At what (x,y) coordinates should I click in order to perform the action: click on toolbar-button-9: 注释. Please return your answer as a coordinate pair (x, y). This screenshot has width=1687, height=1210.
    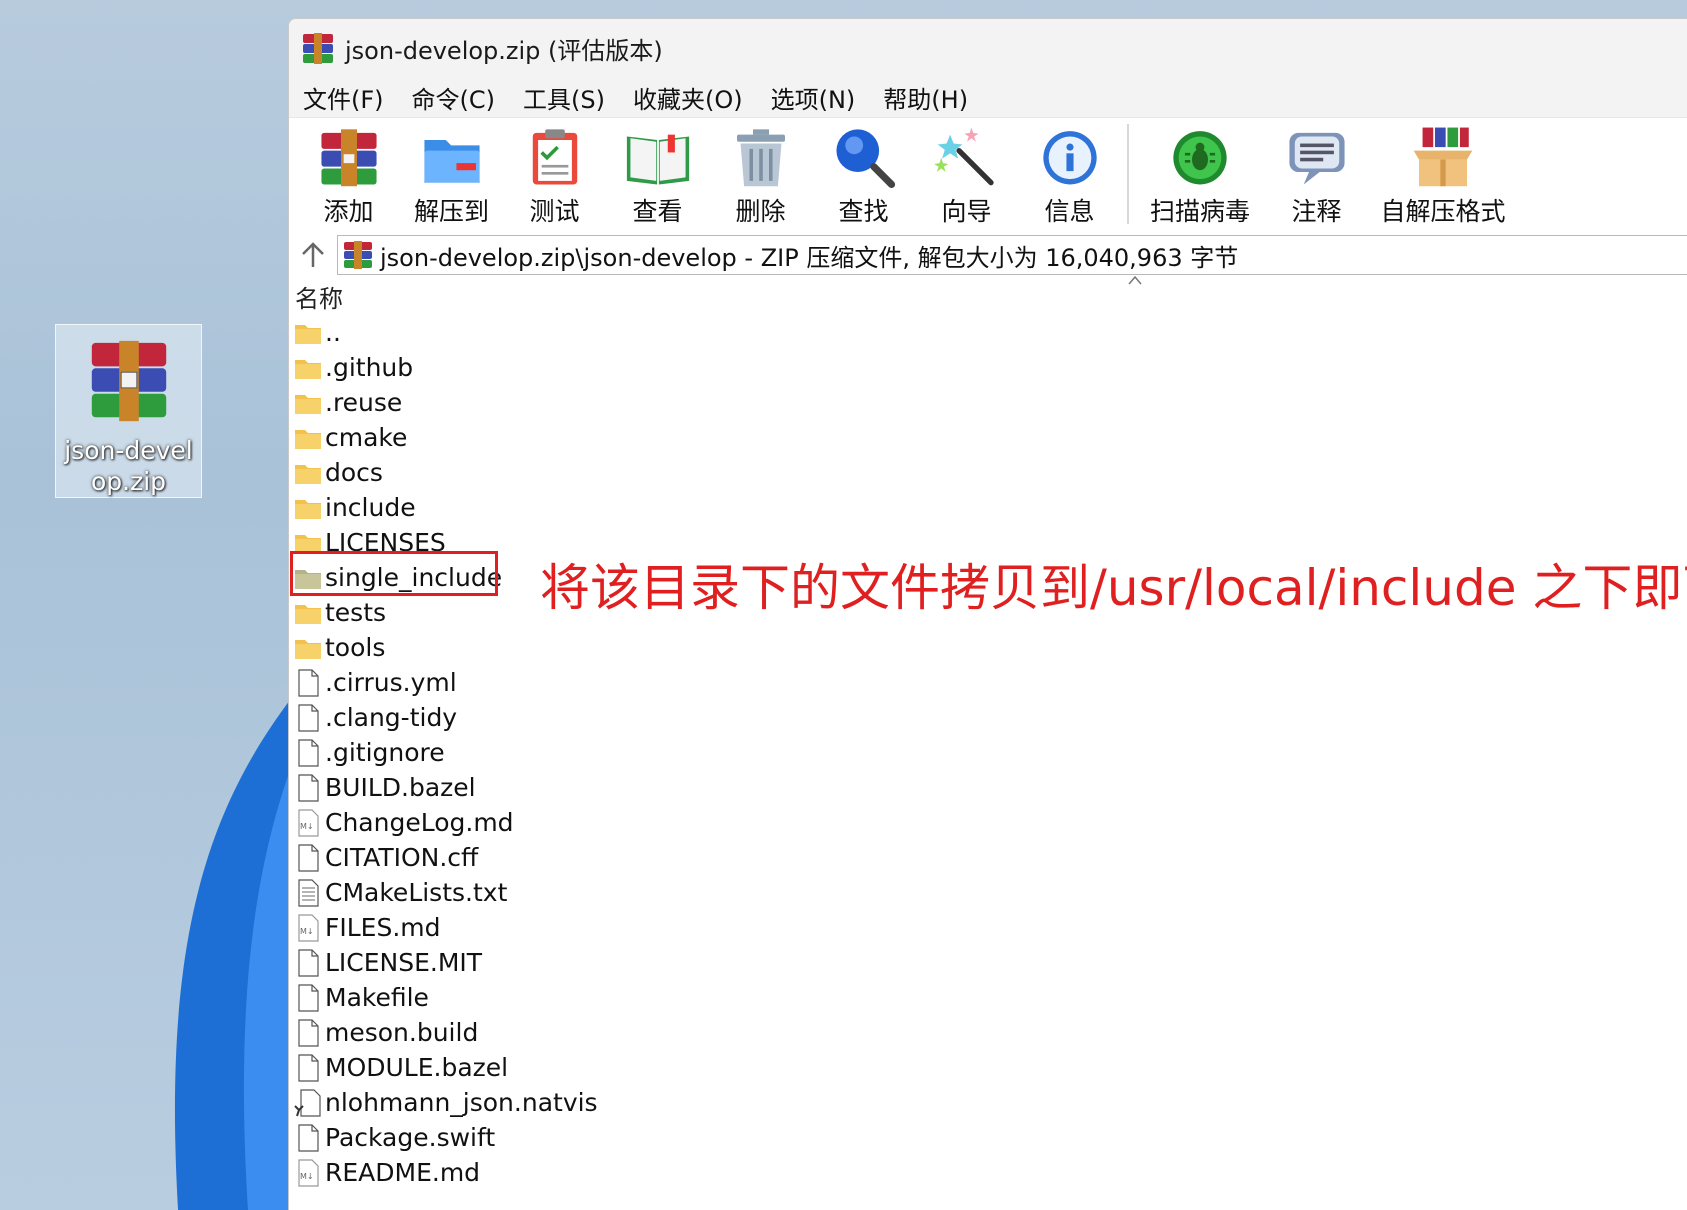
    Looking at the image, I should click on (1316, 173).